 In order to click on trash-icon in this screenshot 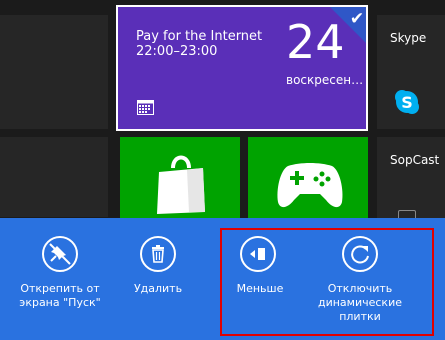, I will do `click(158, 254)`.